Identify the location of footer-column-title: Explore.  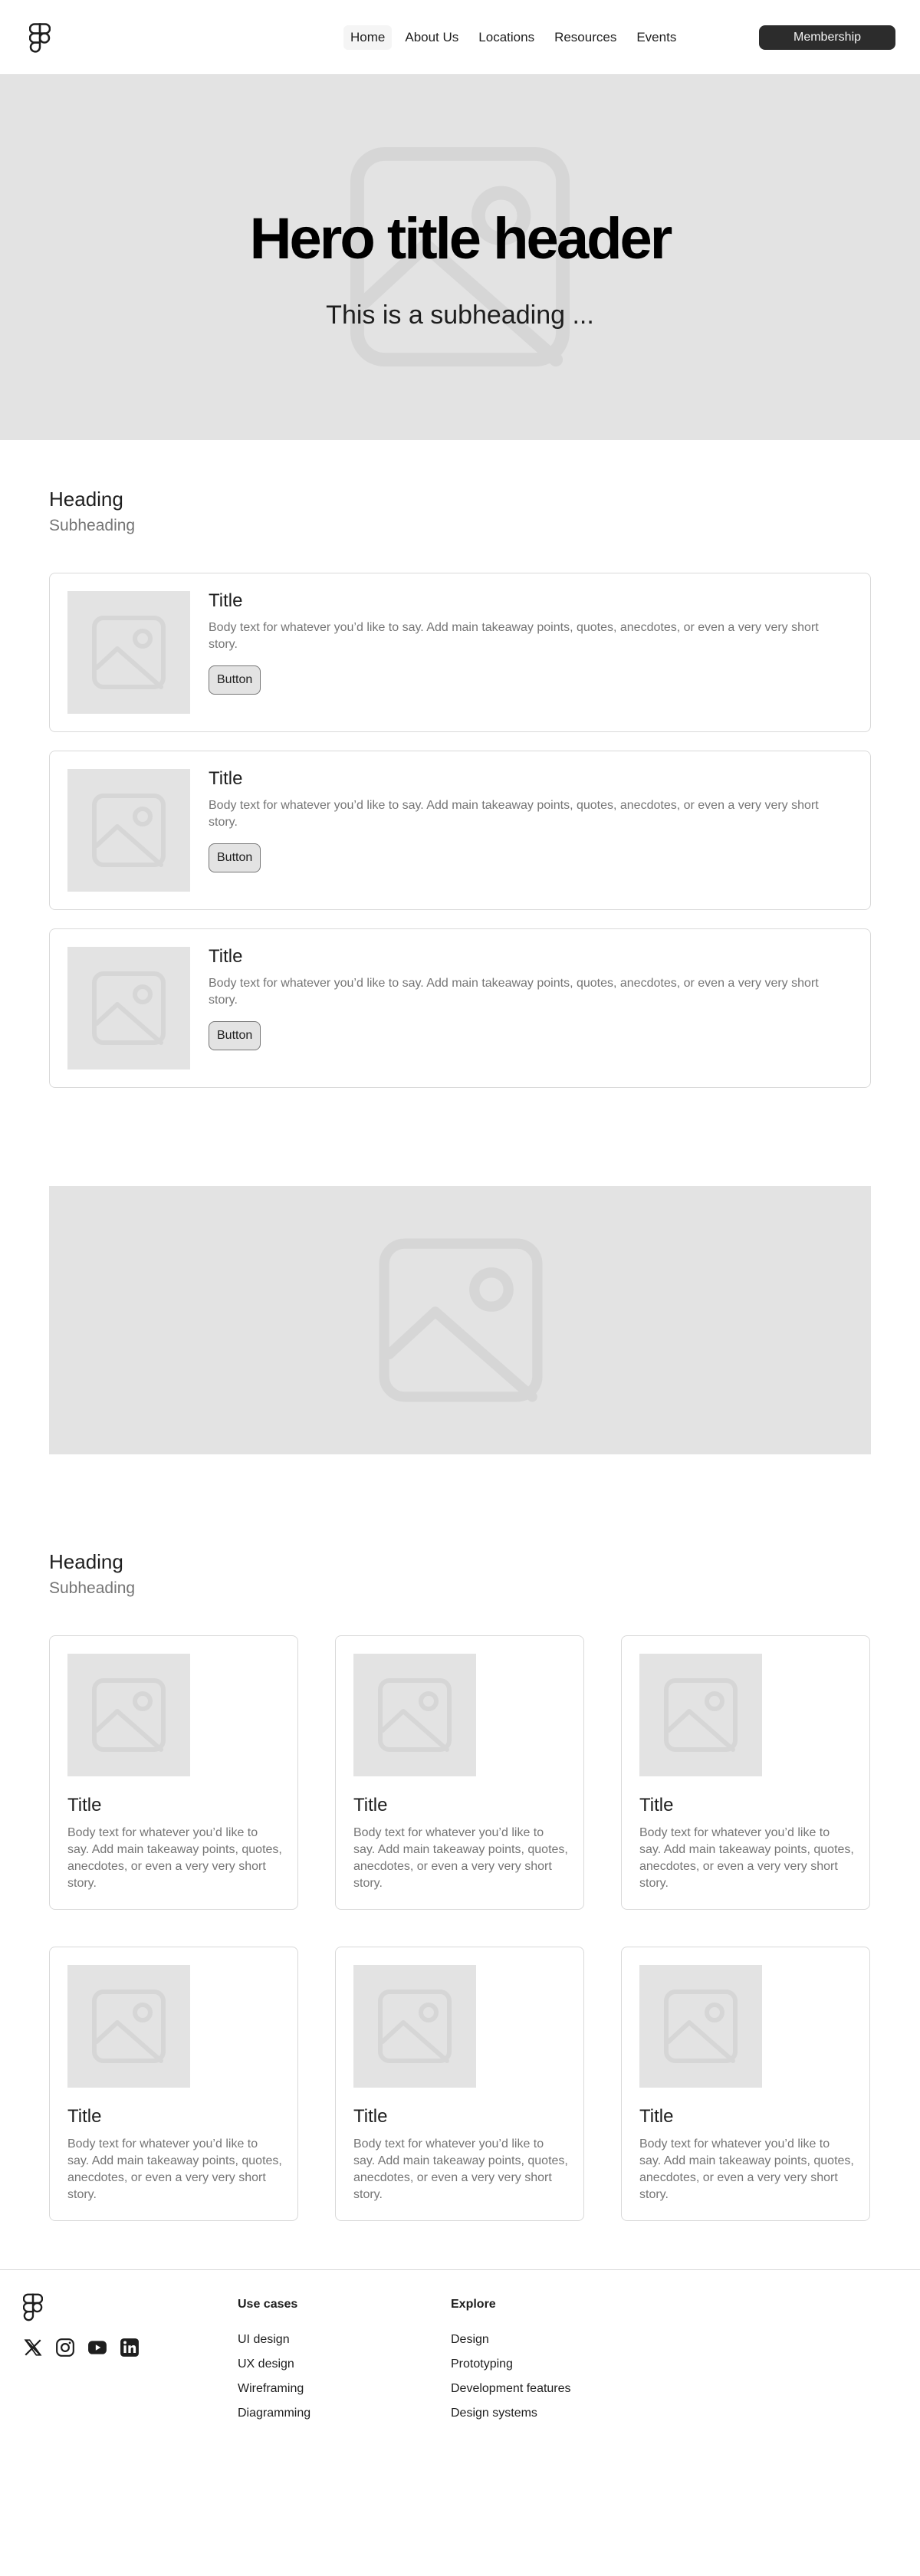
(473, 2305).